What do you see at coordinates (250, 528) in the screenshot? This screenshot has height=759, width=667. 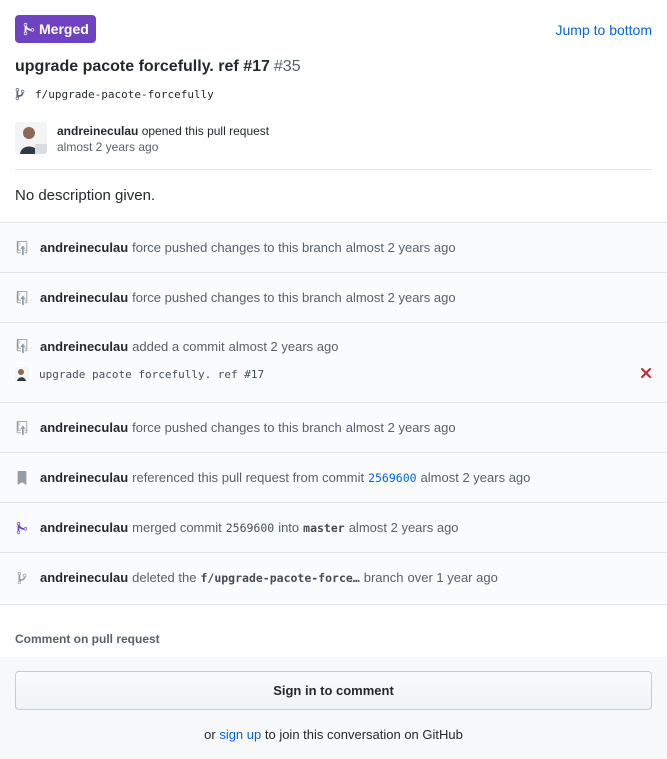 I see `commit-sha: 2569600` at bounding box center [250, 528].